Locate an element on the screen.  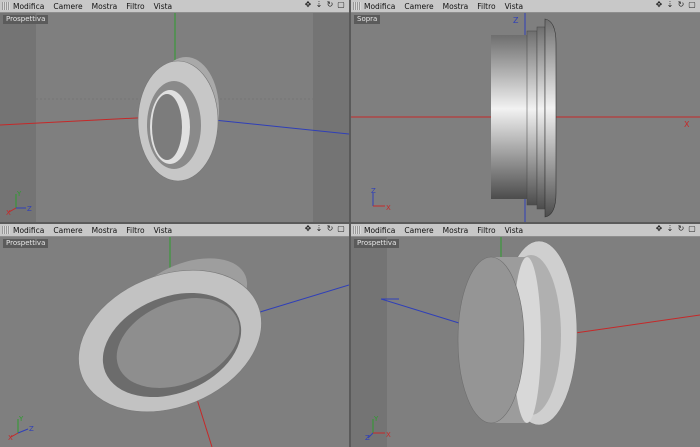
axis-gizmo: Z X is located at coordinates (380, 201).